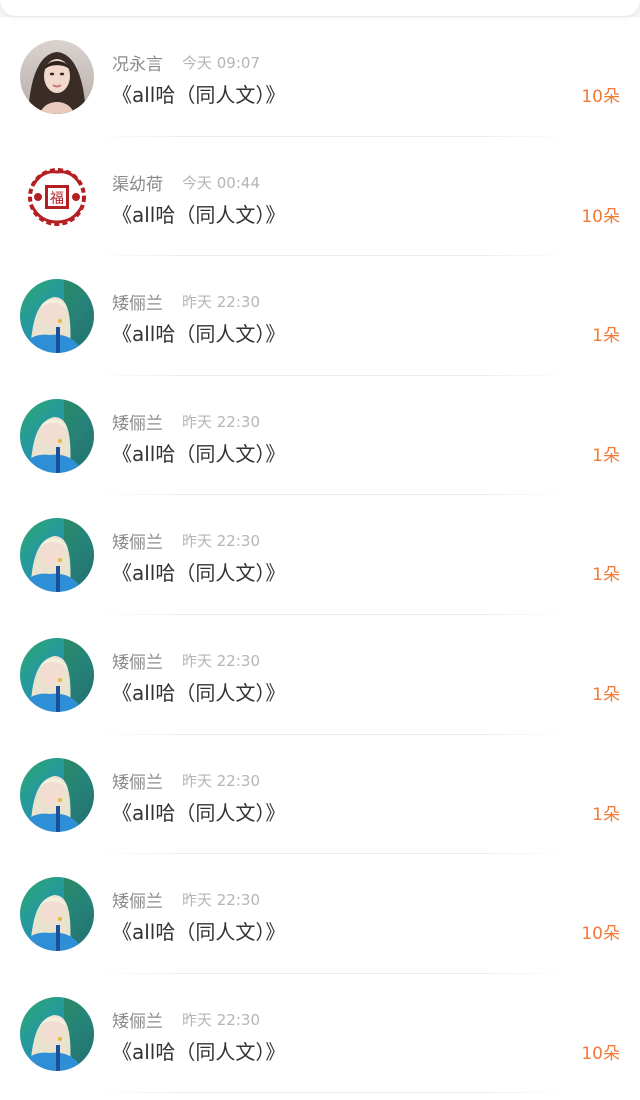 The height and width of the screenshot is (1100, 640). What do you see at coordinates (332, 1093) in the screenshot?
I see `row-divider` at bounding box center [332, 1093].